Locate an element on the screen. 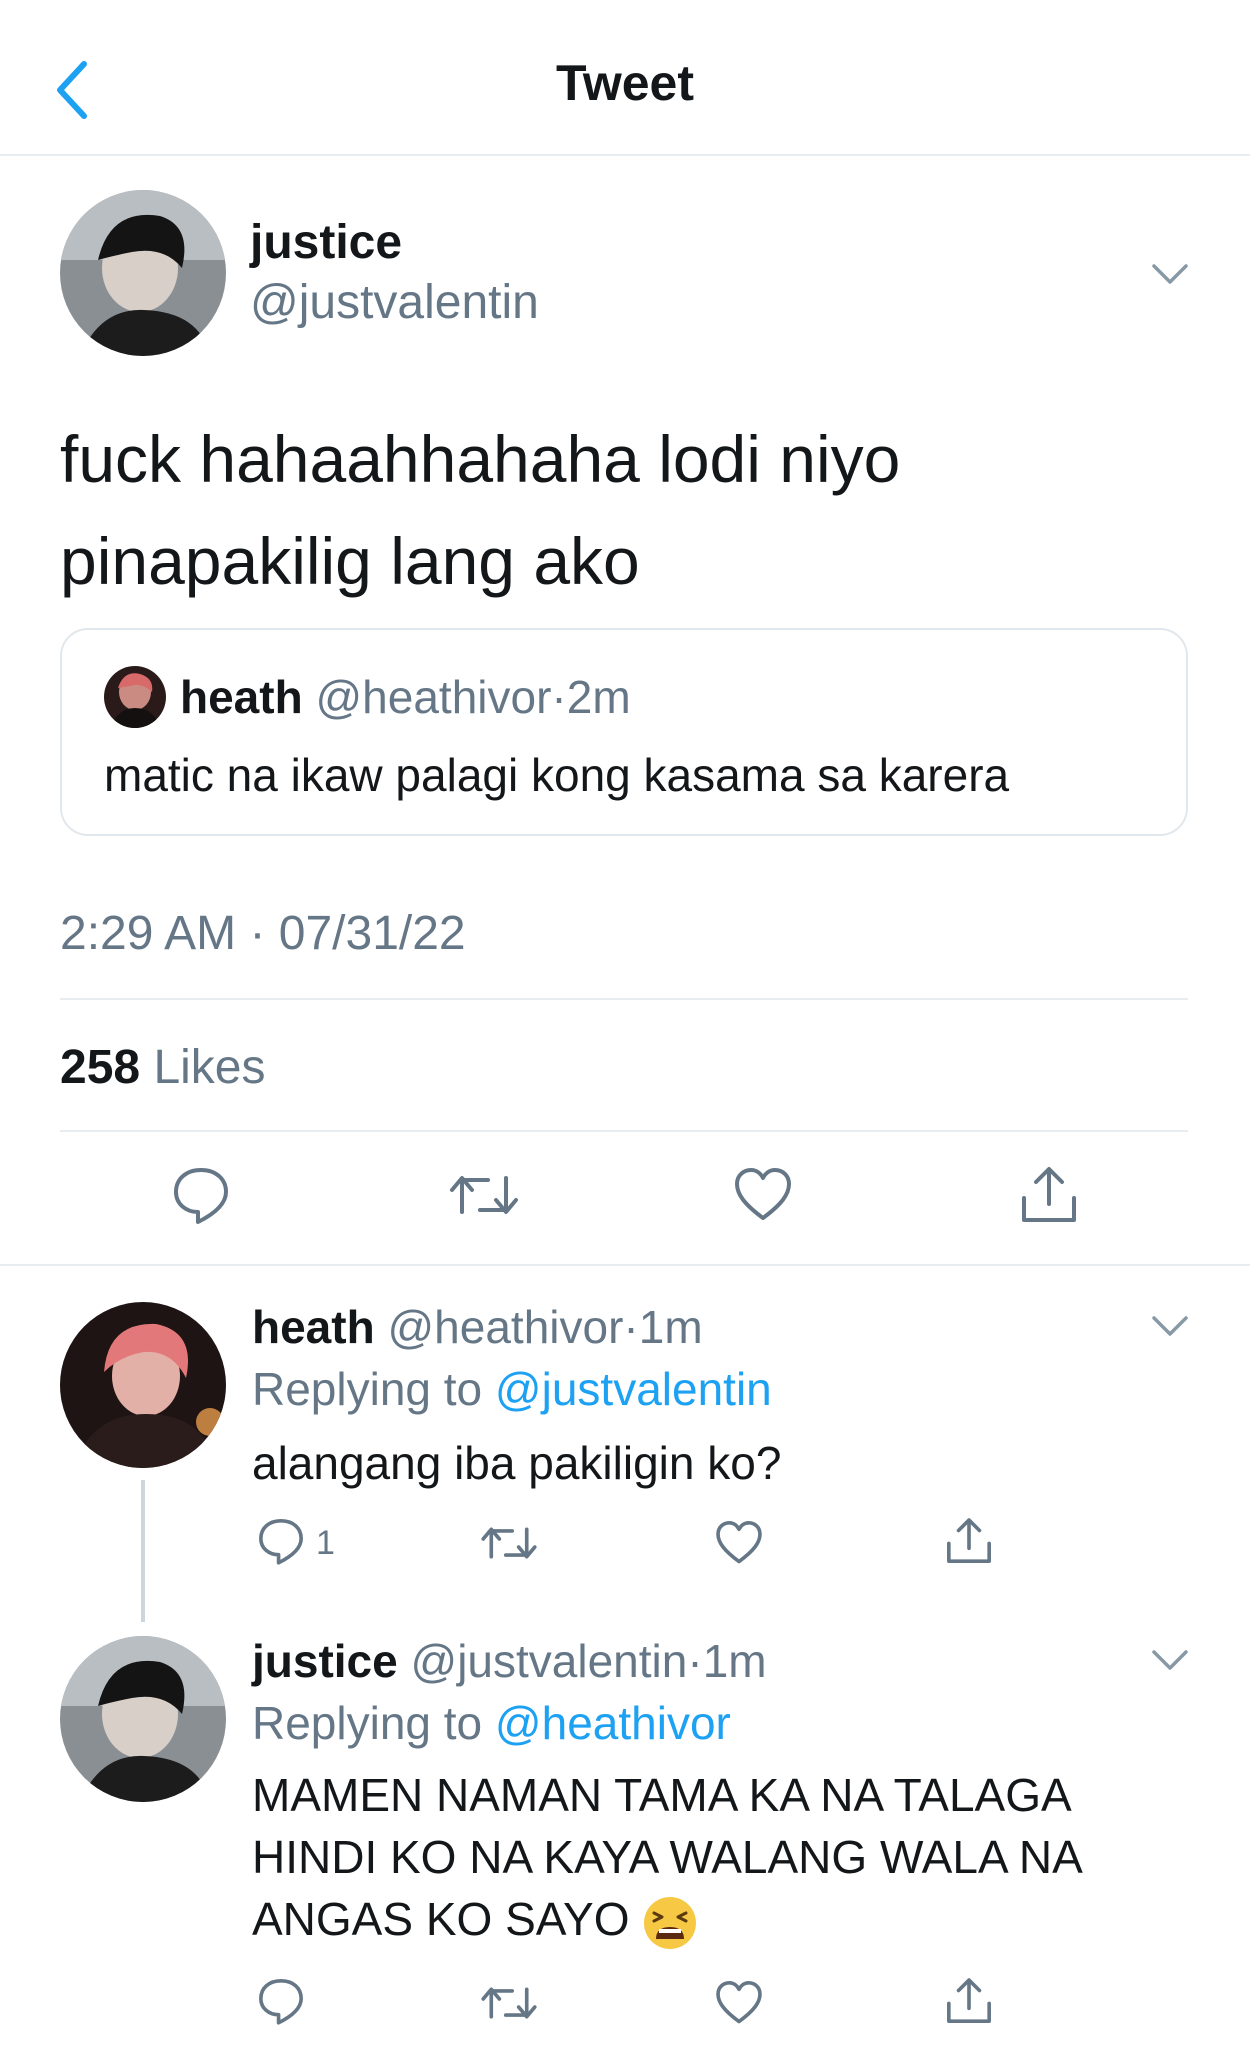 The width and height of the screenshot is (1250, 2048). reply-text-line: HINDI KO NA KAYA WALANG WALA NA is located at coordinates (667, 1857).